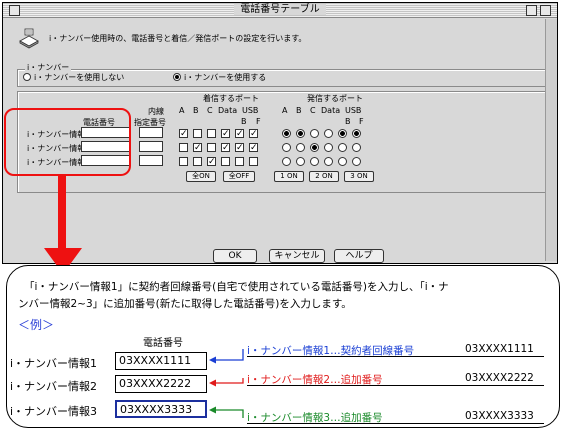  What do you see at coordinates (395, 423) in the screenshot?
I see `annotation-3-underline` at bounding box center [395, 423].